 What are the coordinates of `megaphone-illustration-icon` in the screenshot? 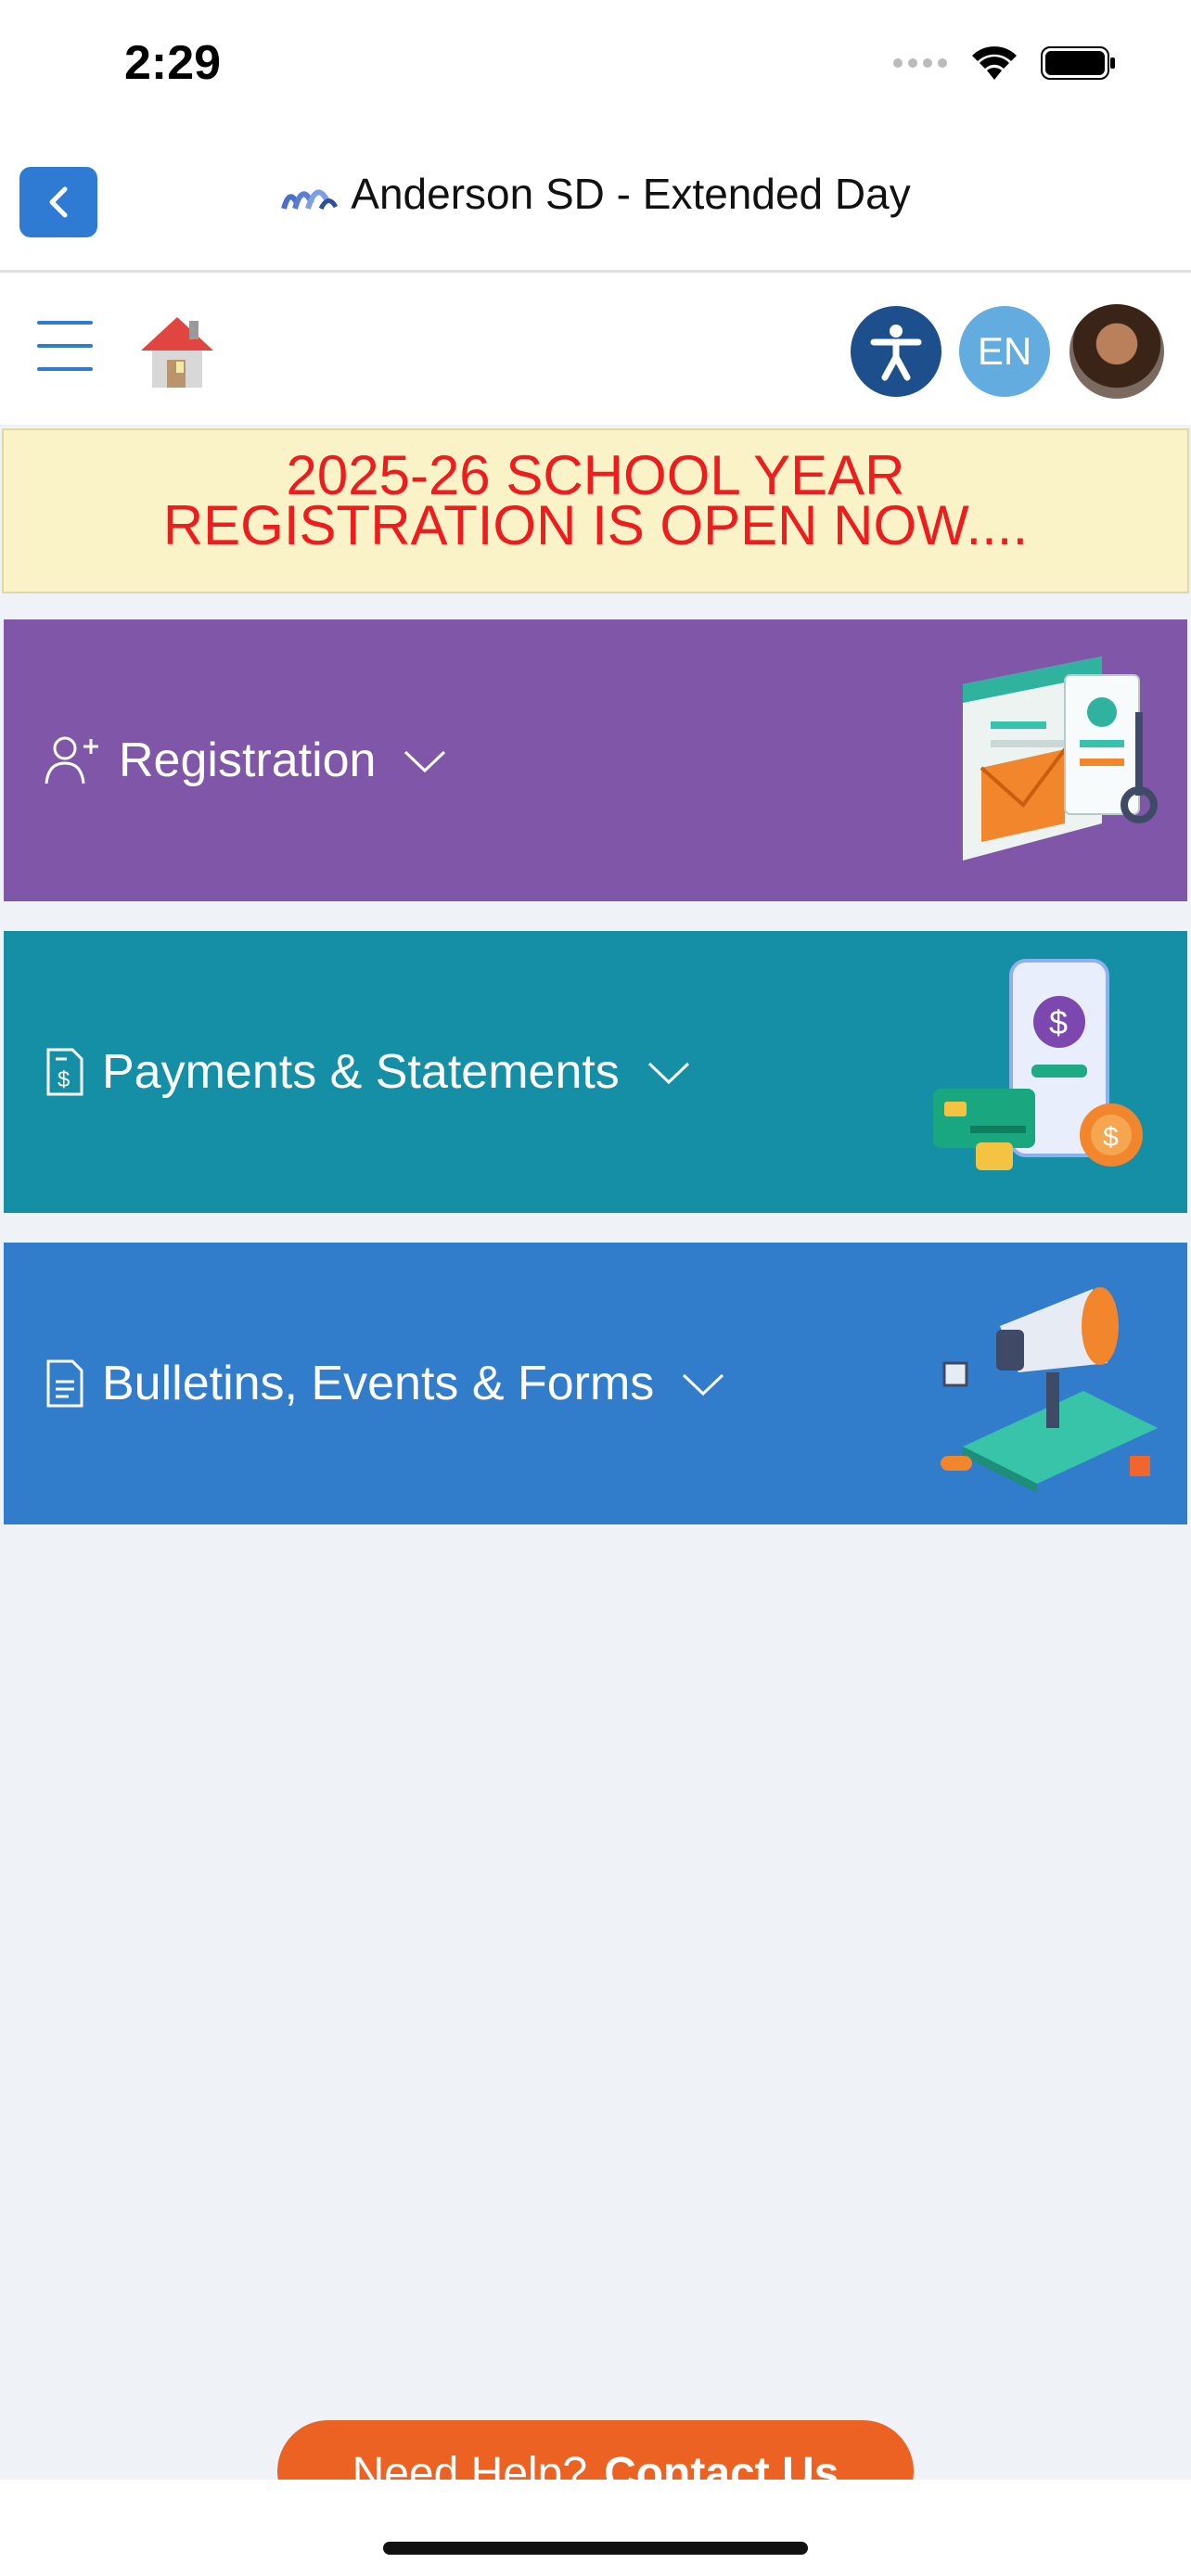 It's located at (1049, 1390).